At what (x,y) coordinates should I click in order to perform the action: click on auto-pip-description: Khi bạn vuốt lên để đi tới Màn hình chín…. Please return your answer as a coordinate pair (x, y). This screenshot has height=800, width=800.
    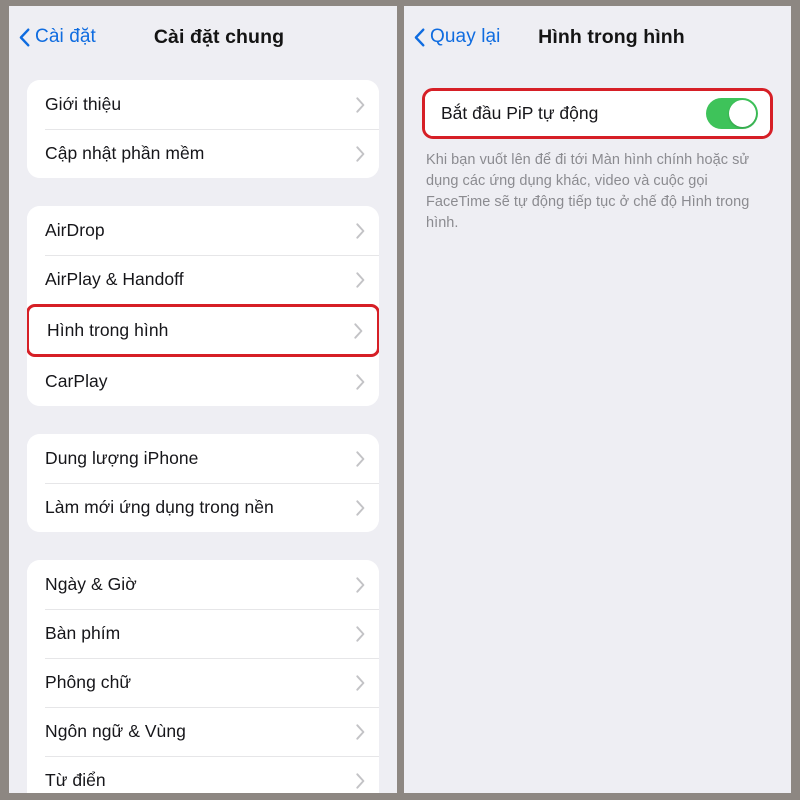
    Looking at the image, I should click on (588, 191).